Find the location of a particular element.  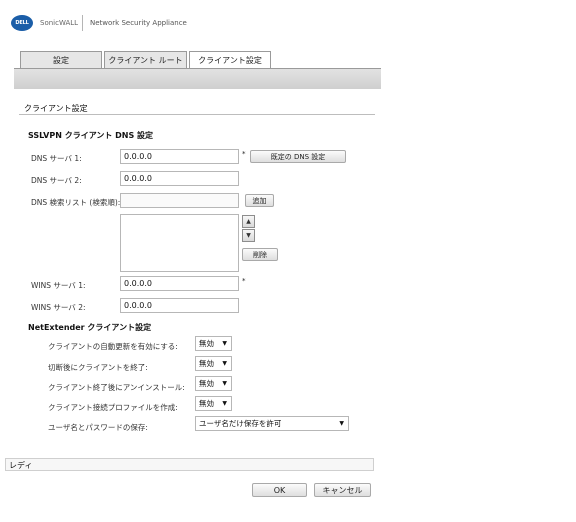

default-dns-button: 既定の DNS 設定 is located at coordinates (298, 156).